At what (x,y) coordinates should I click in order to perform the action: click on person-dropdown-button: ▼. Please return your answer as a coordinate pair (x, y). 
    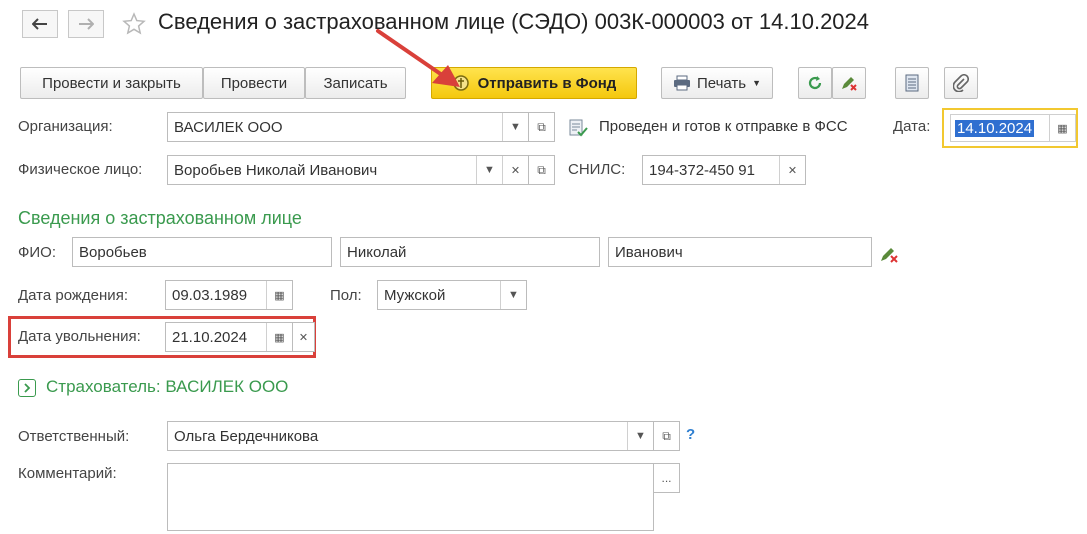
    Looking at the image, I should click on (489, 170).